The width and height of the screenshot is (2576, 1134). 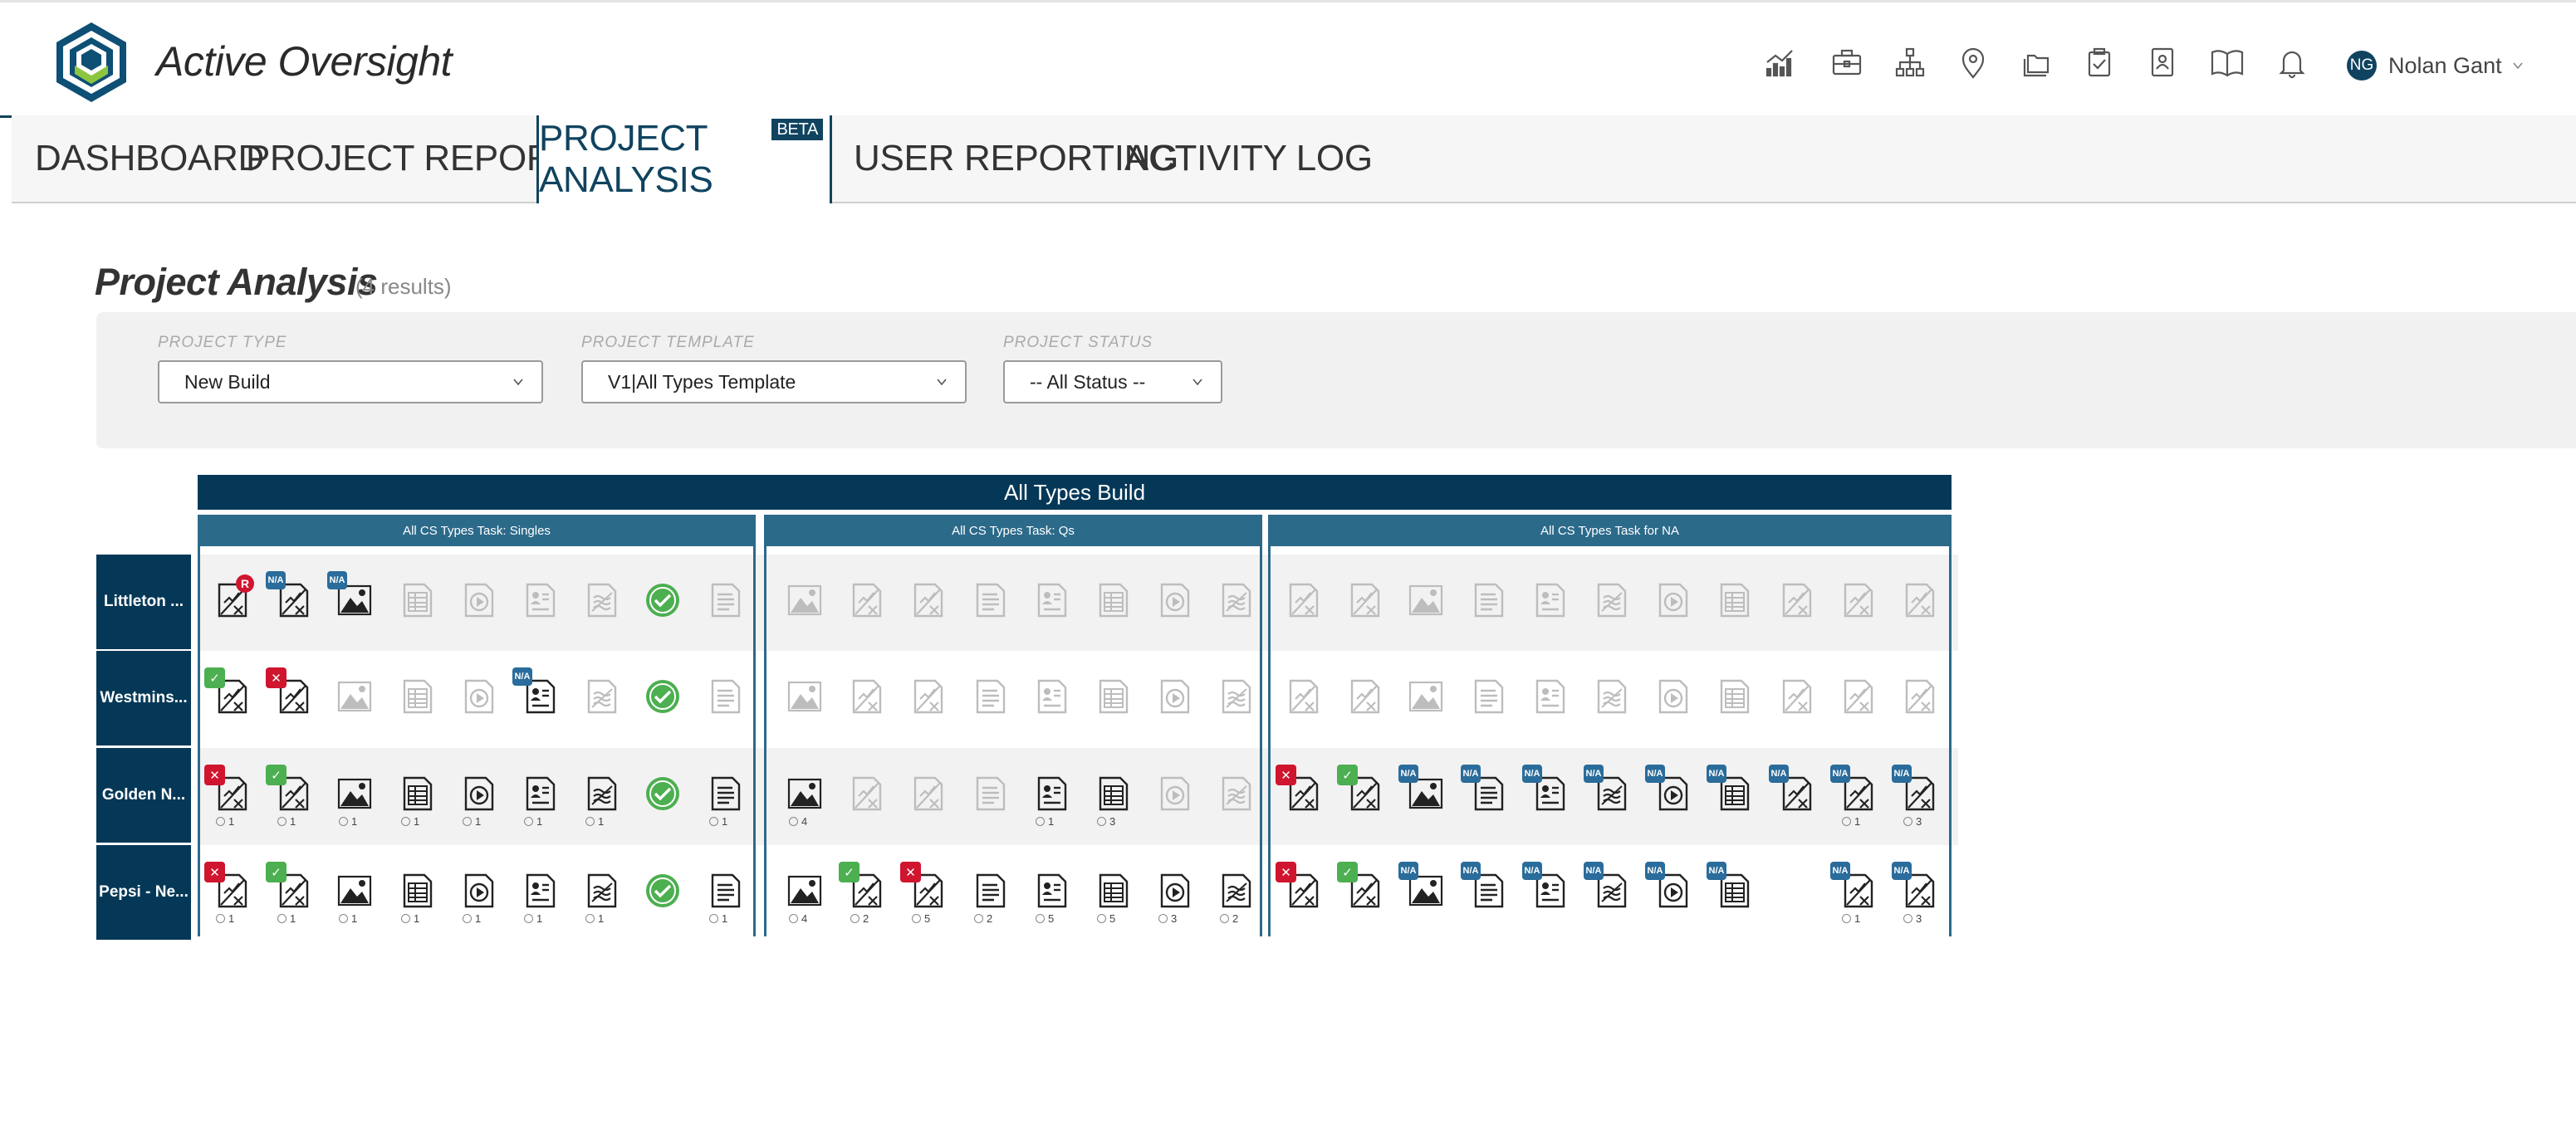 What do you see at coordinates (351, 381) in the screenshot?
I see `project-type-select: New Build` at bounding box center [351, 381].